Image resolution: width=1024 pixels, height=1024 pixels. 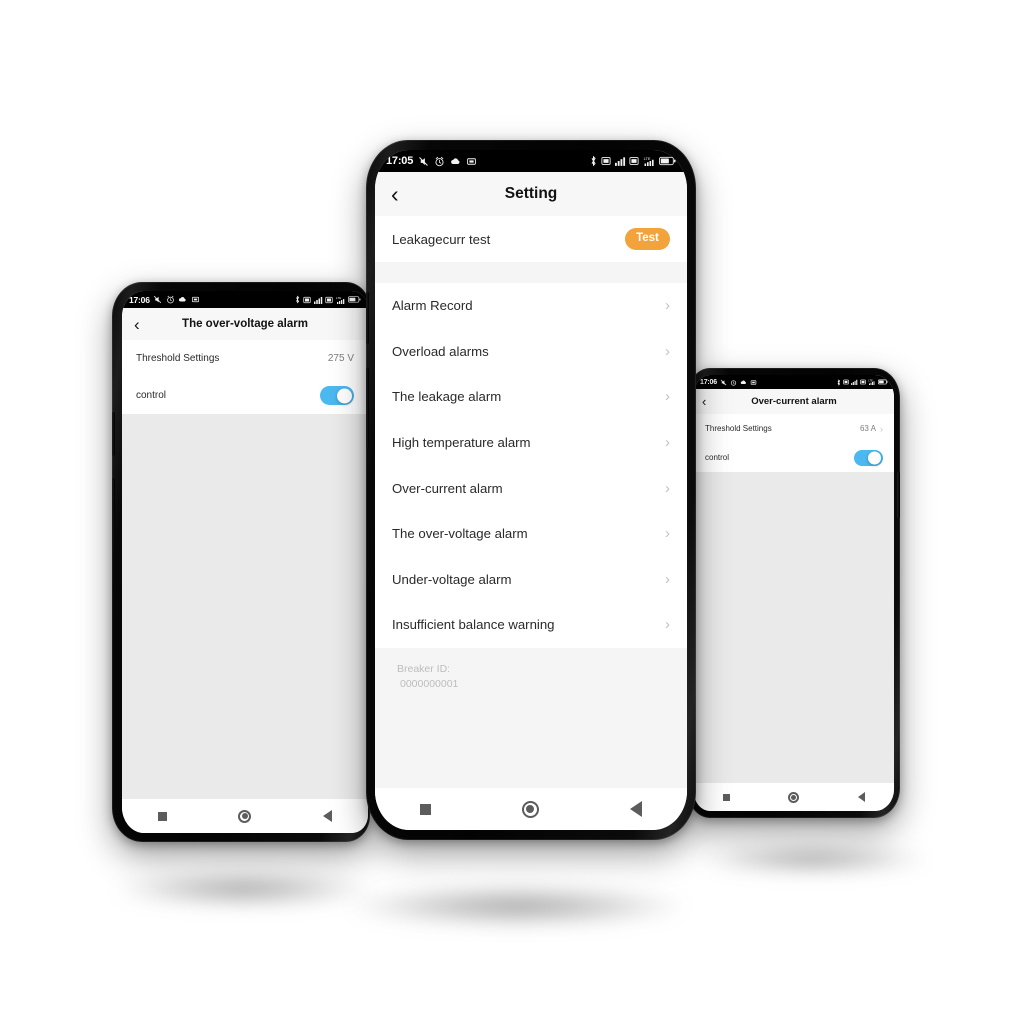 What do you see at coordinates (812, 859) in the screenshot?
I see `phone-shadow-right` at bounding box center [812, 859].